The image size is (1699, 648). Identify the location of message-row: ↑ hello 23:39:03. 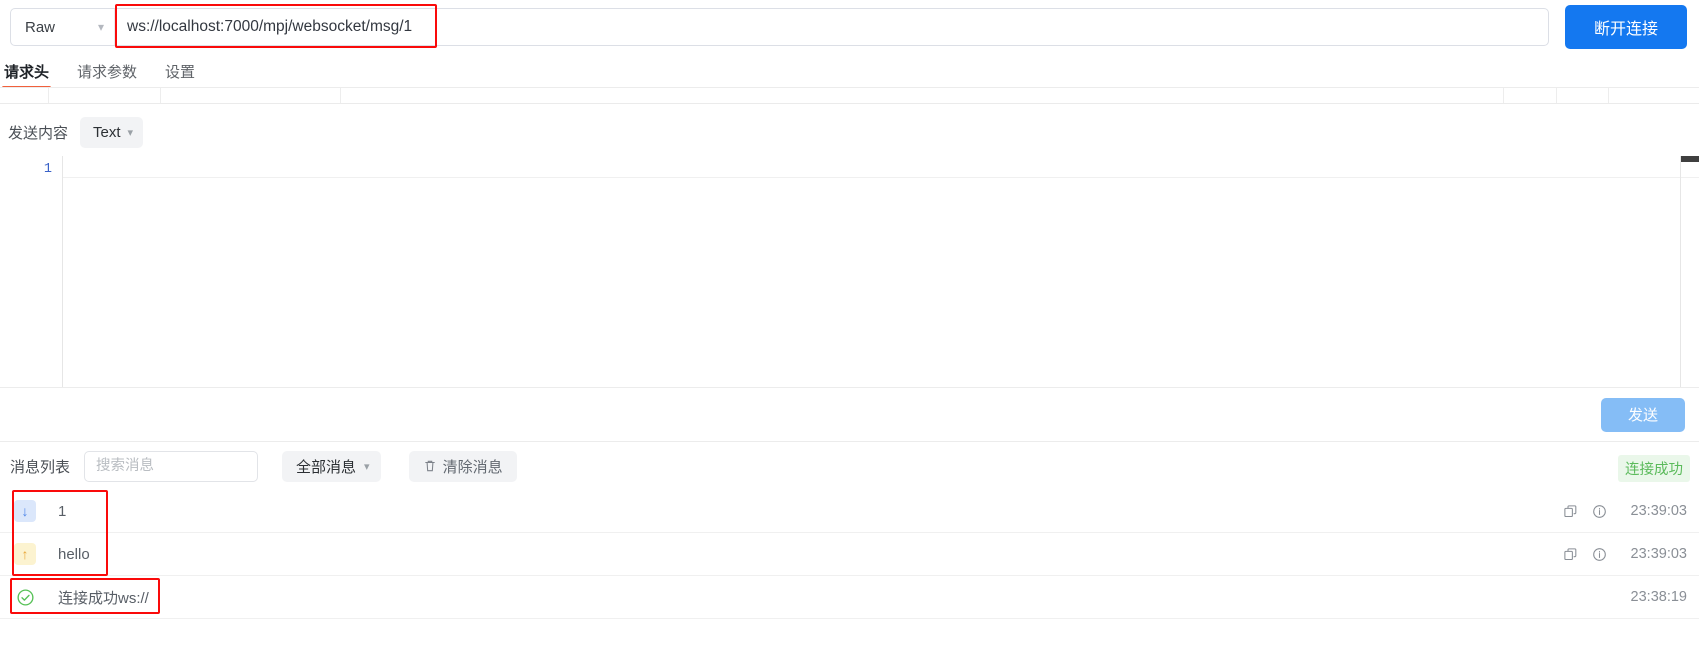
(849, 554).